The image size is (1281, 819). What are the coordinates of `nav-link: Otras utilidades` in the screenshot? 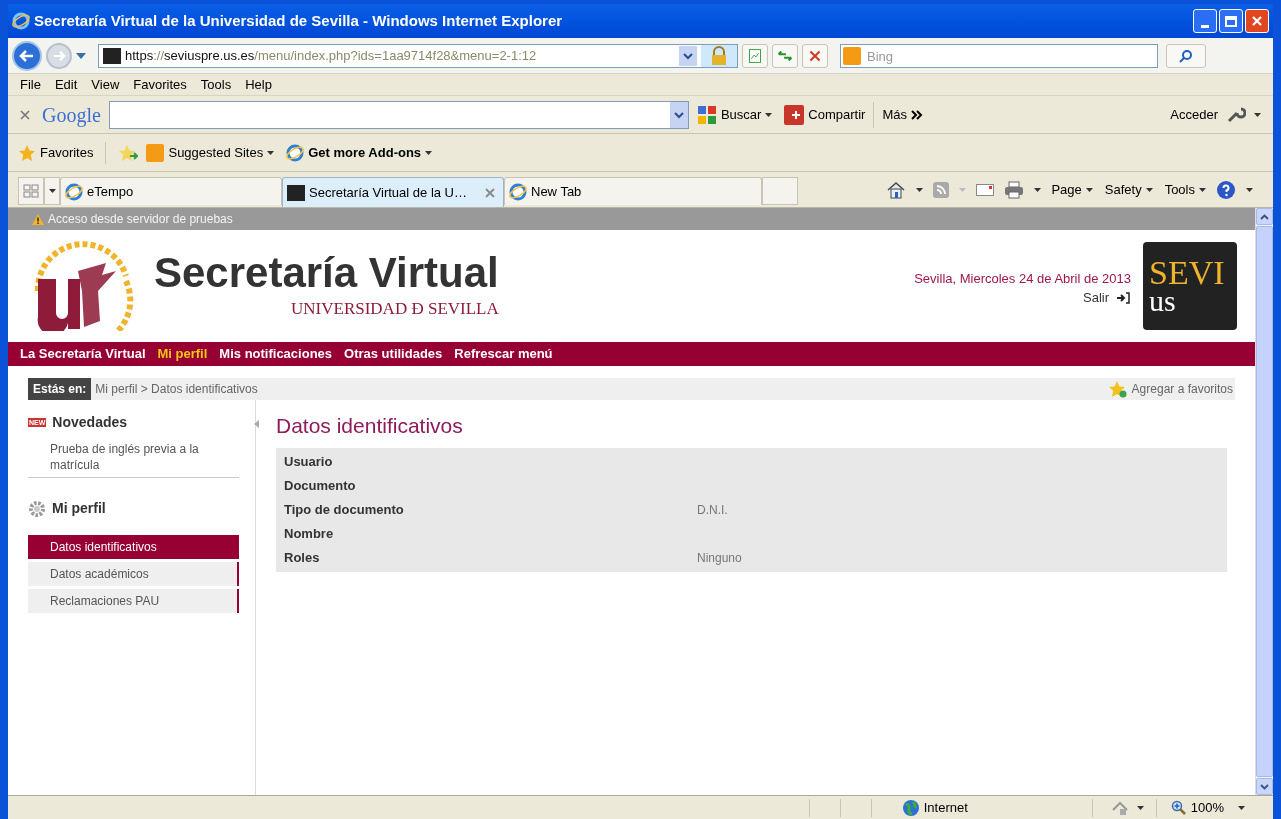 It's located at (393, 354).